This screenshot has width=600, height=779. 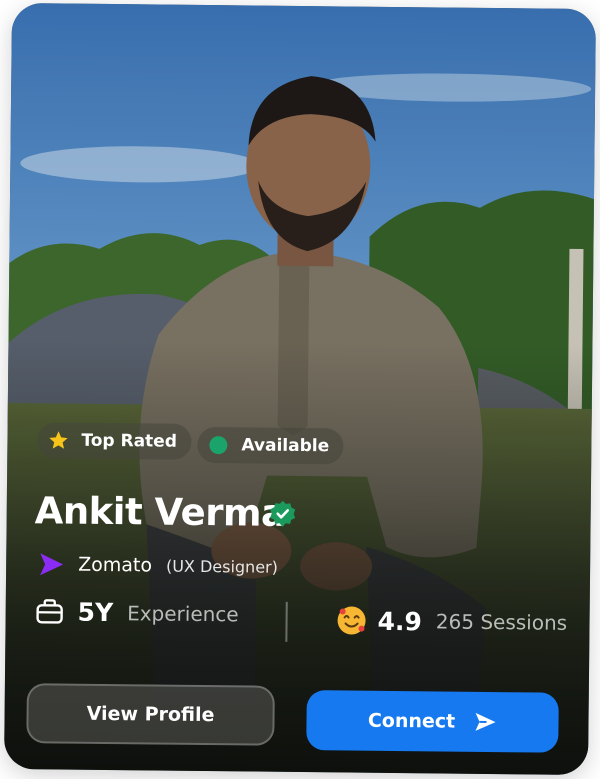 I want to click on connect-label: Connect, so click(x=411, y=721).